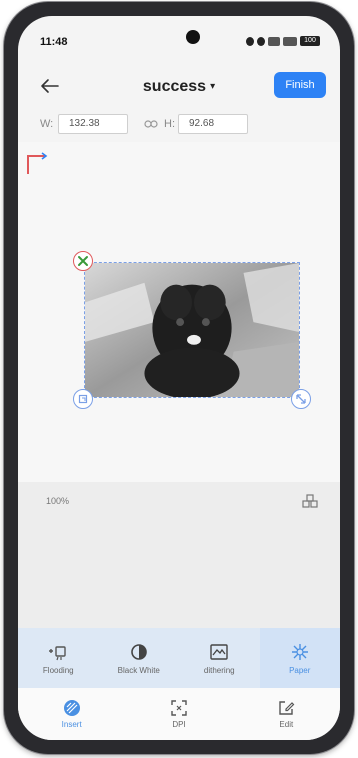  Describe the element at coordinates (287, 708) in the screenshot. I see `edit-icon` at that location.